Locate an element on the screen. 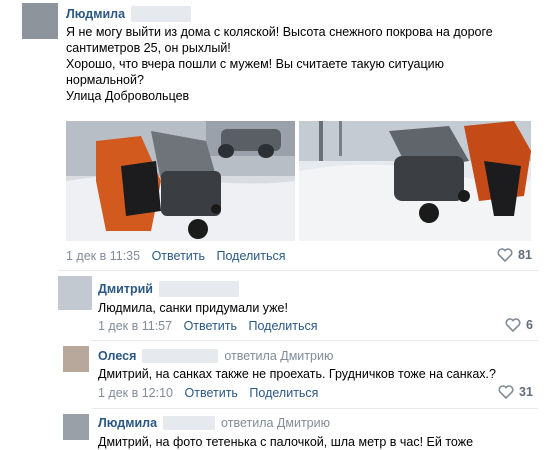  like-count: 6 is located at coordinates (529, 325).